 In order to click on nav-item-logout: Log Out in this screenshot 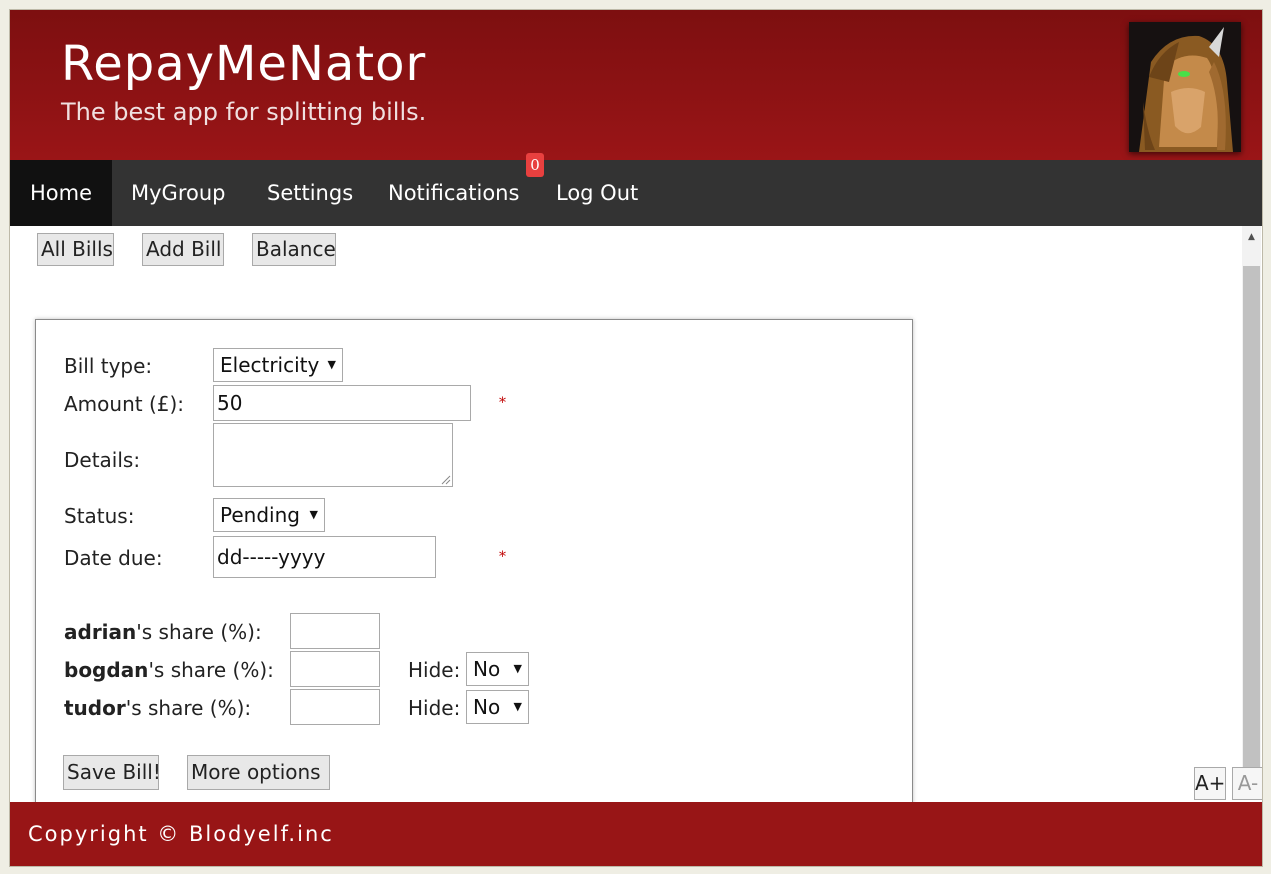, I will do `click(597, 193)`.